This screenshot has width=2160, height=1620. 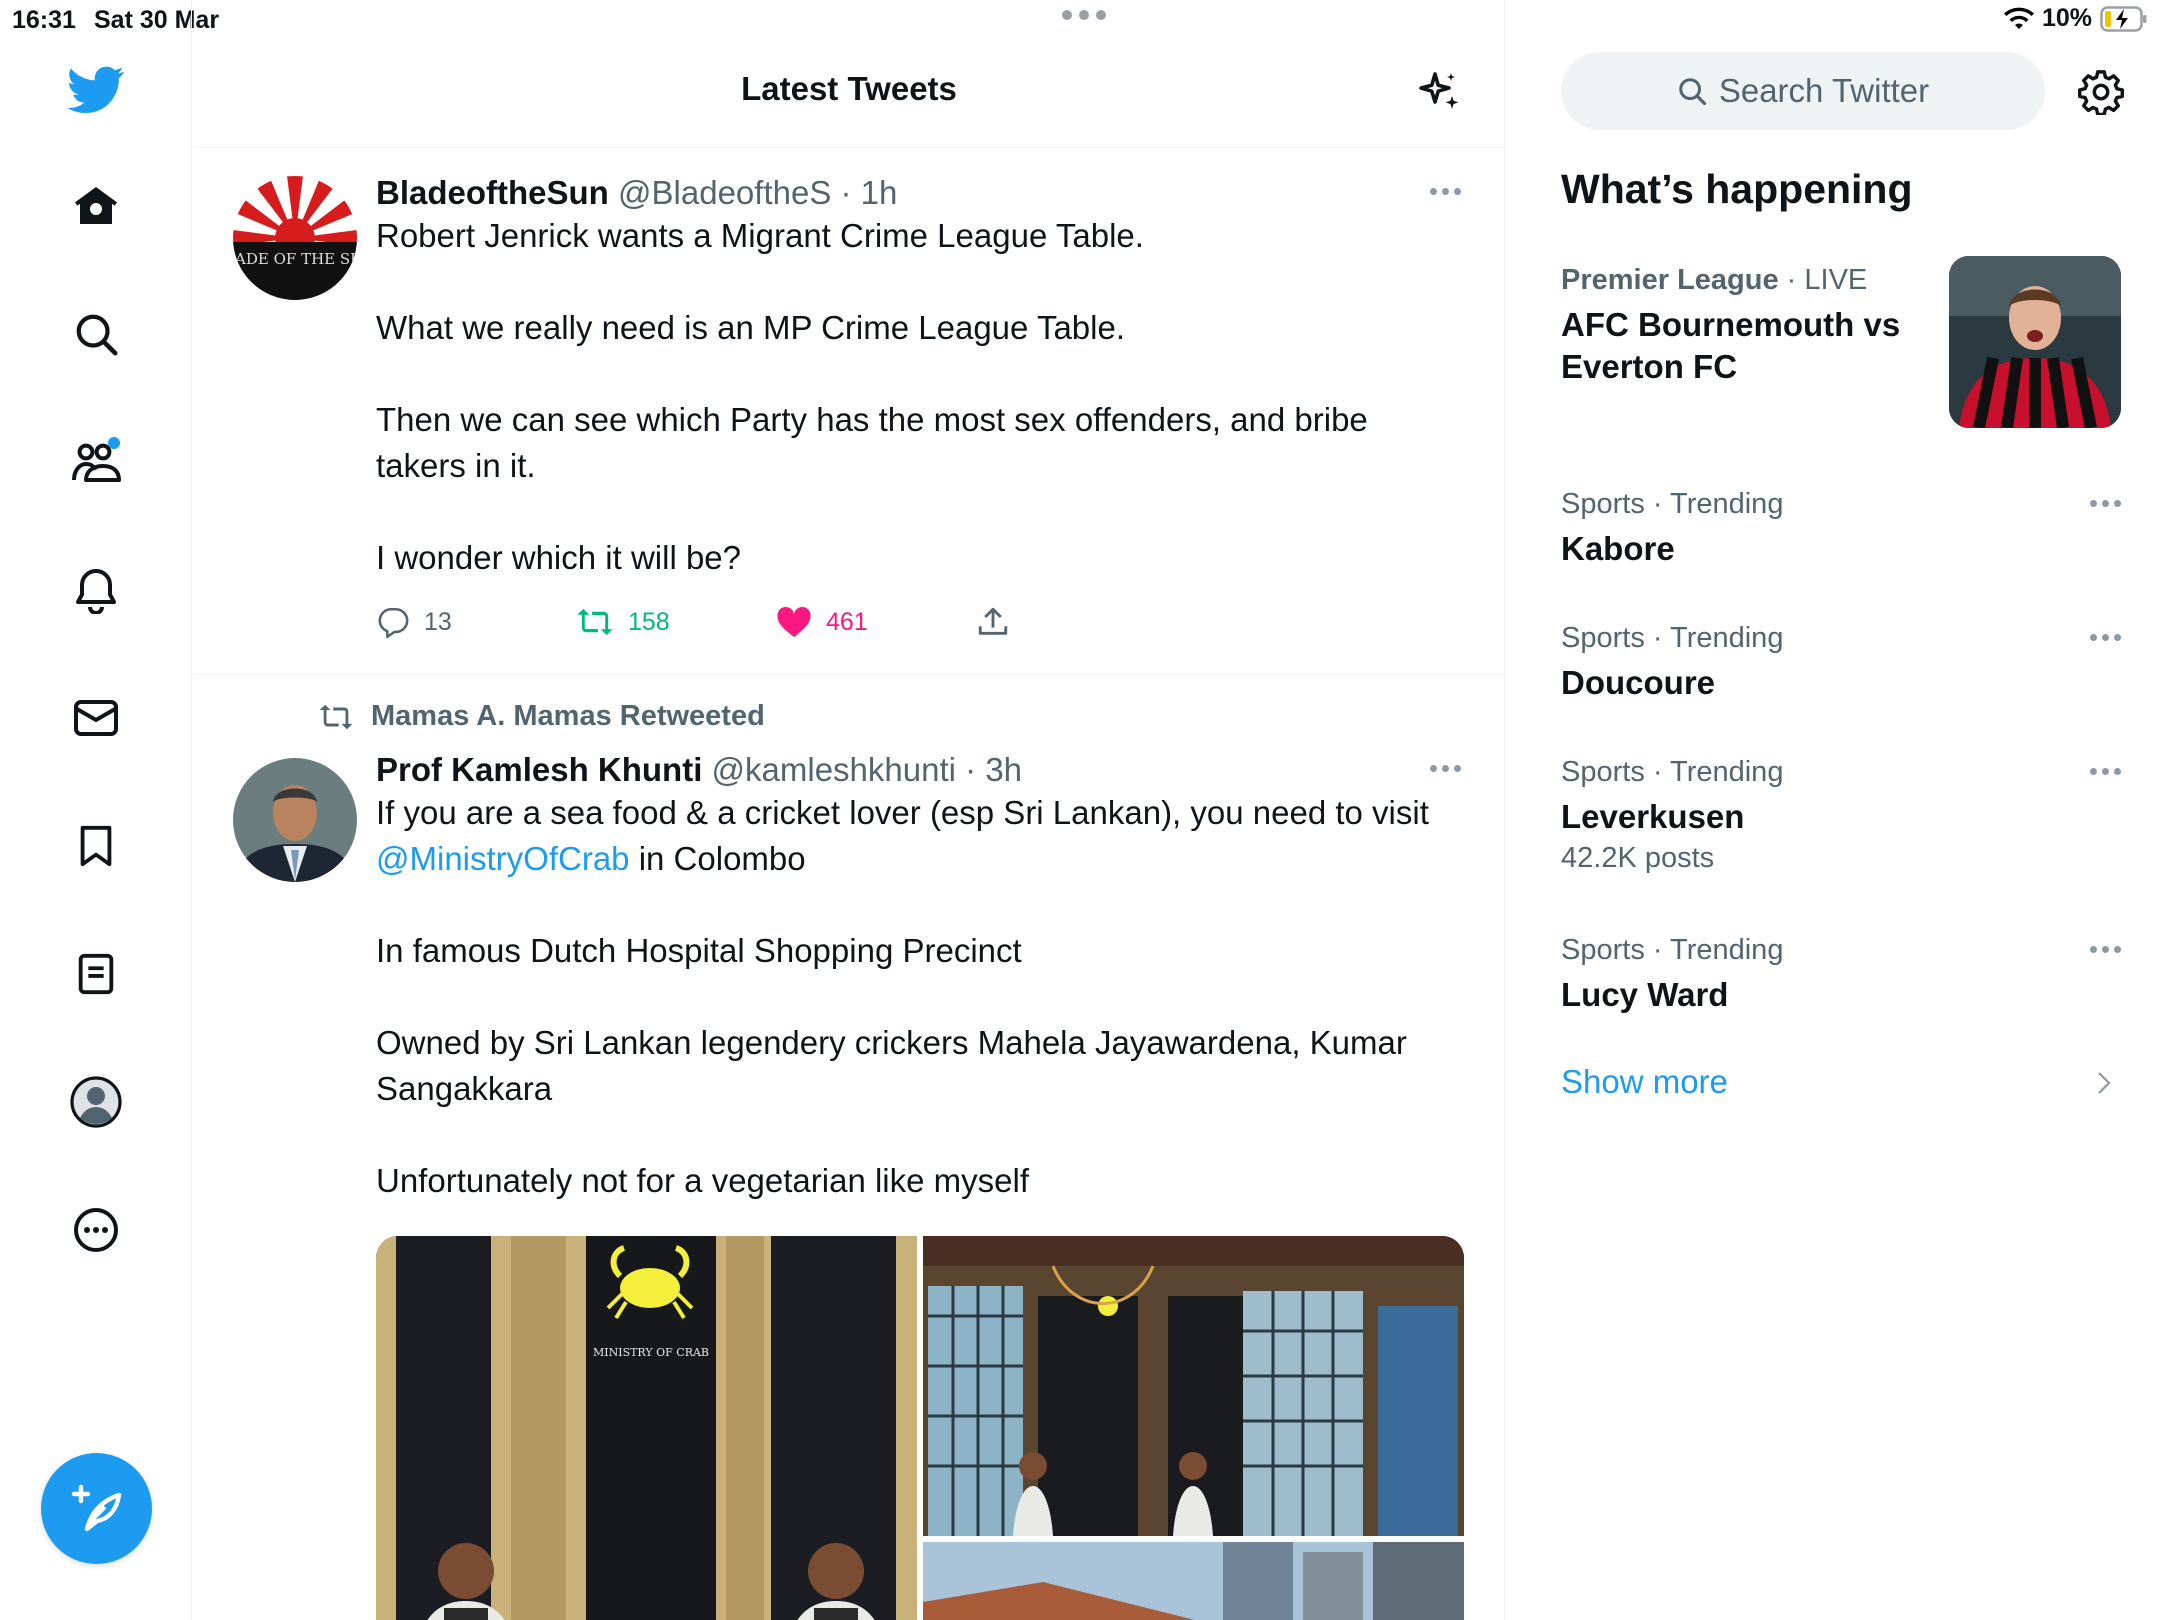 I want to click on notifications-icon, so click(x=96, y=590).